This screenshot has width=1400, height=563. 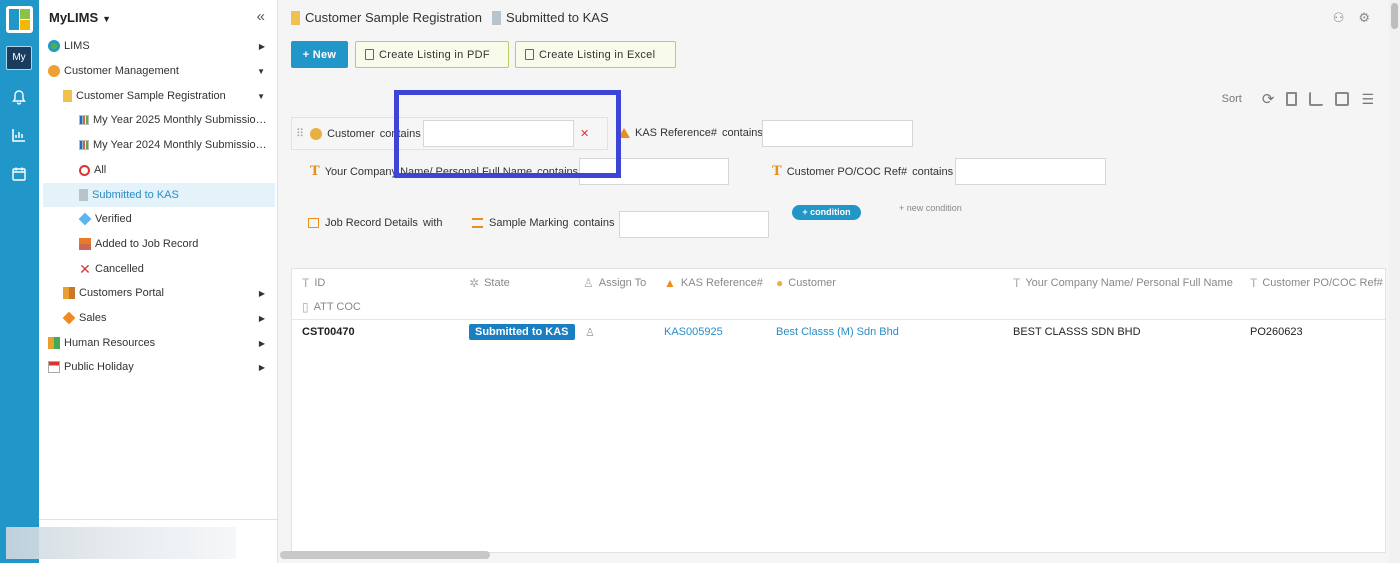 I want to click on nav-item-label: Submitted to KAS, so click(x=135, y=195).